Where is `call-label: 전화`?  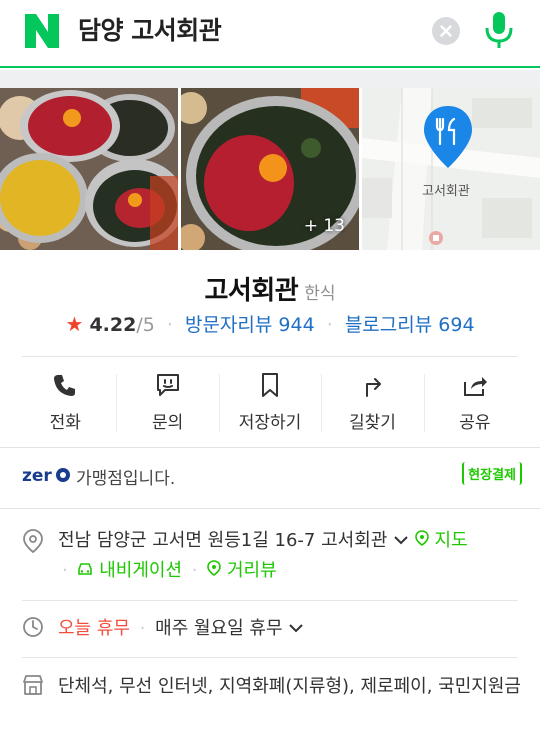 call-label: 전화 is located at coordinates (65, 423).